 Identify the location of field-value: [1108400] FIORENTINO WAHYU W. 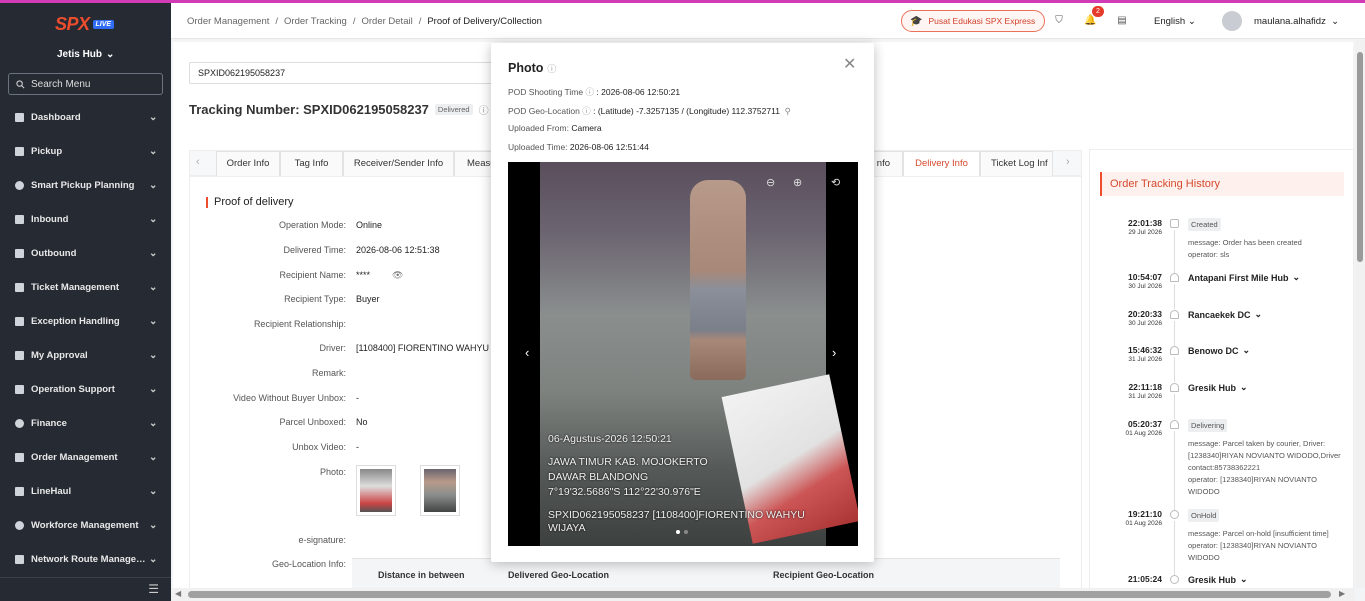
(428, 348).